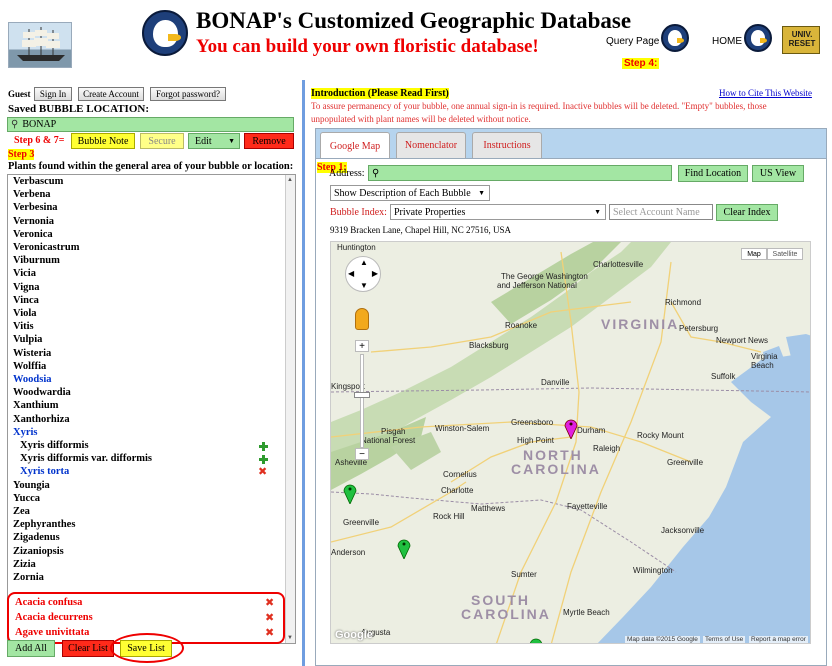 This screenshot has height=666, width=832. Describe the element at coordinates (21, 511) in the screenshot. I see `list-item: Zea` at that location.